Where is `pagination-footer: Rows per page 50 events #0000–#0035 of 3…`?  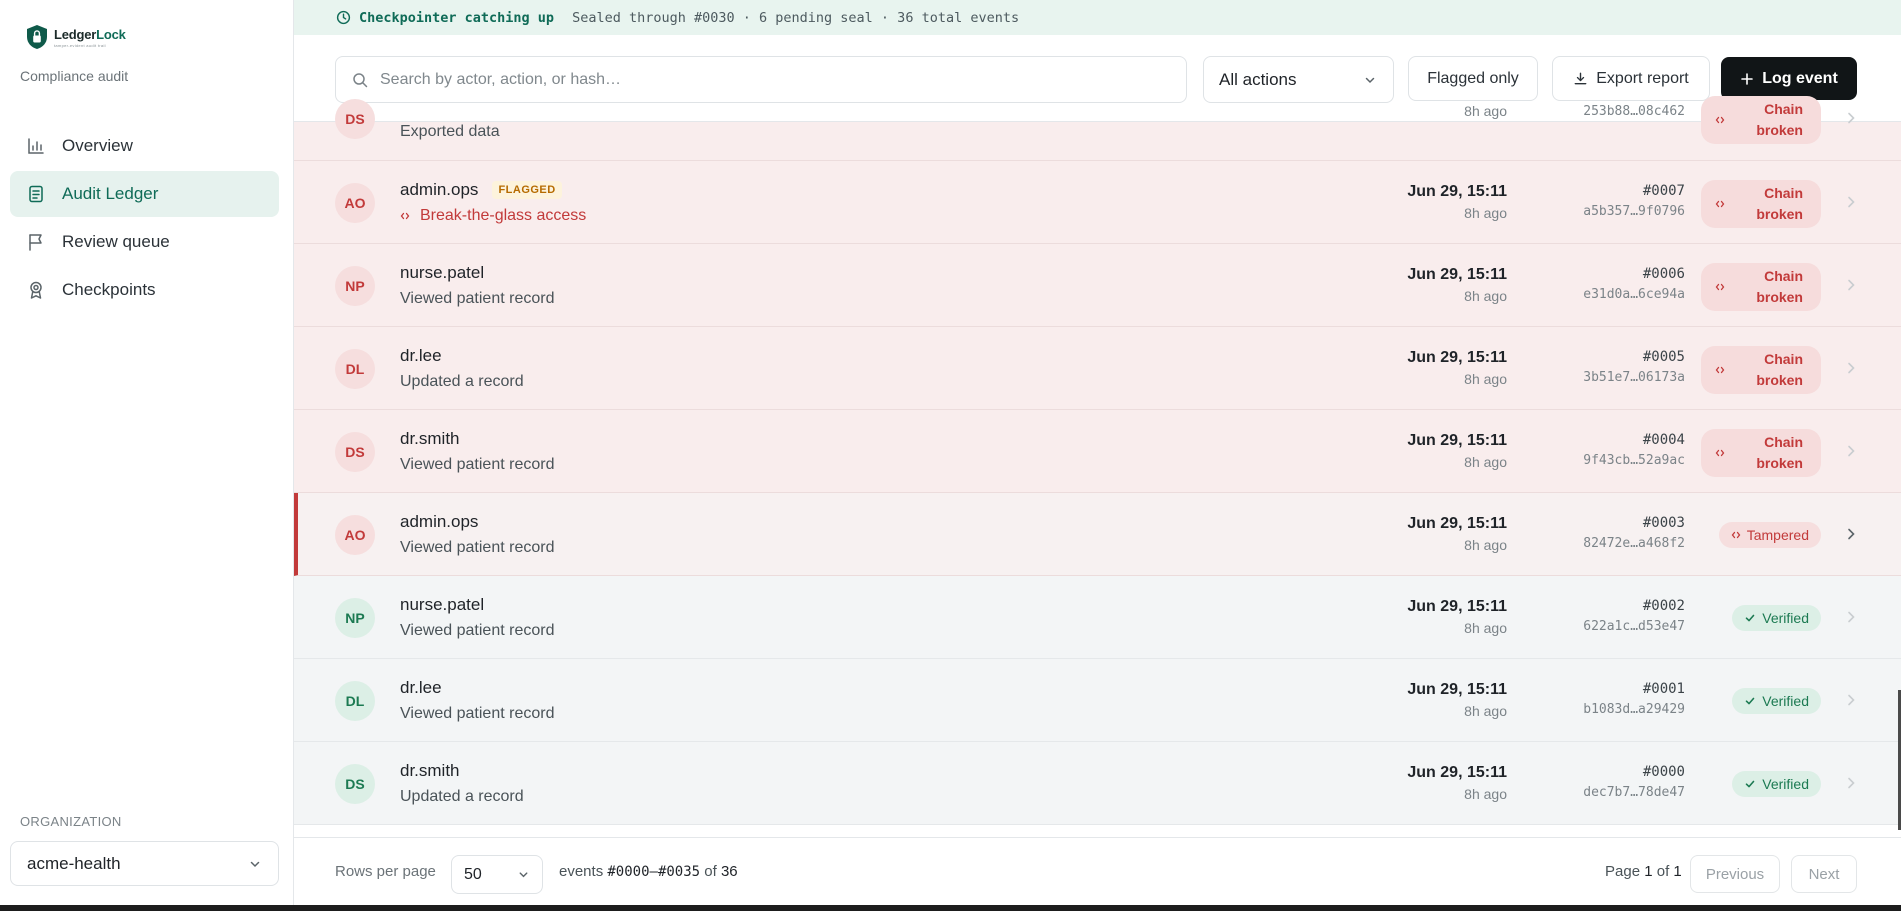
pagination-footer: Rows per page 50 events #0000–#0035 of 3… is located at coordinates (1097, 871).